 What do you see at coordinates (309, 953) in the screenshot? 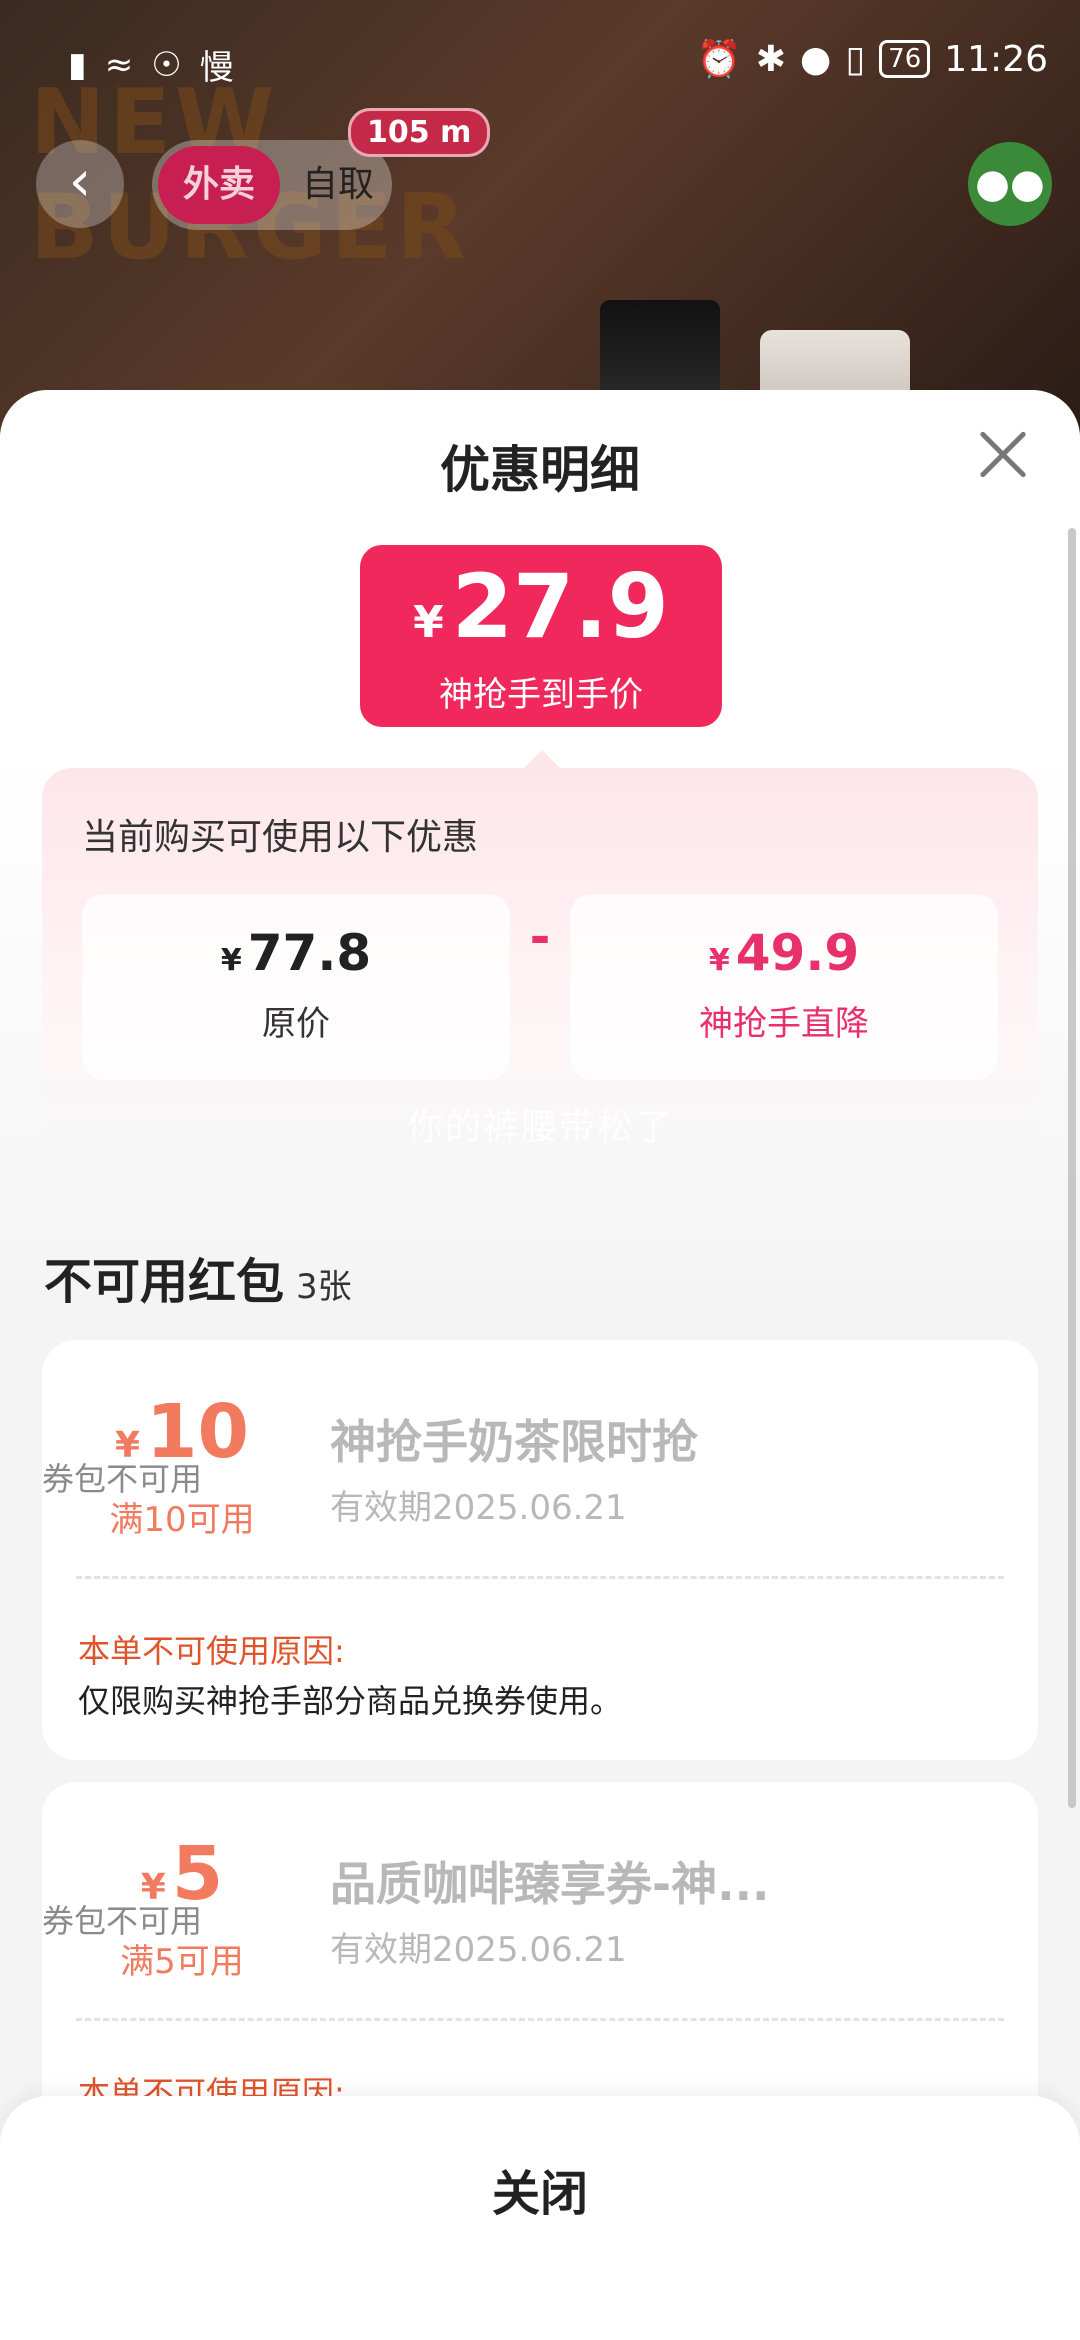
I see `original-price: 77.8` at bounding box center [309, 953].